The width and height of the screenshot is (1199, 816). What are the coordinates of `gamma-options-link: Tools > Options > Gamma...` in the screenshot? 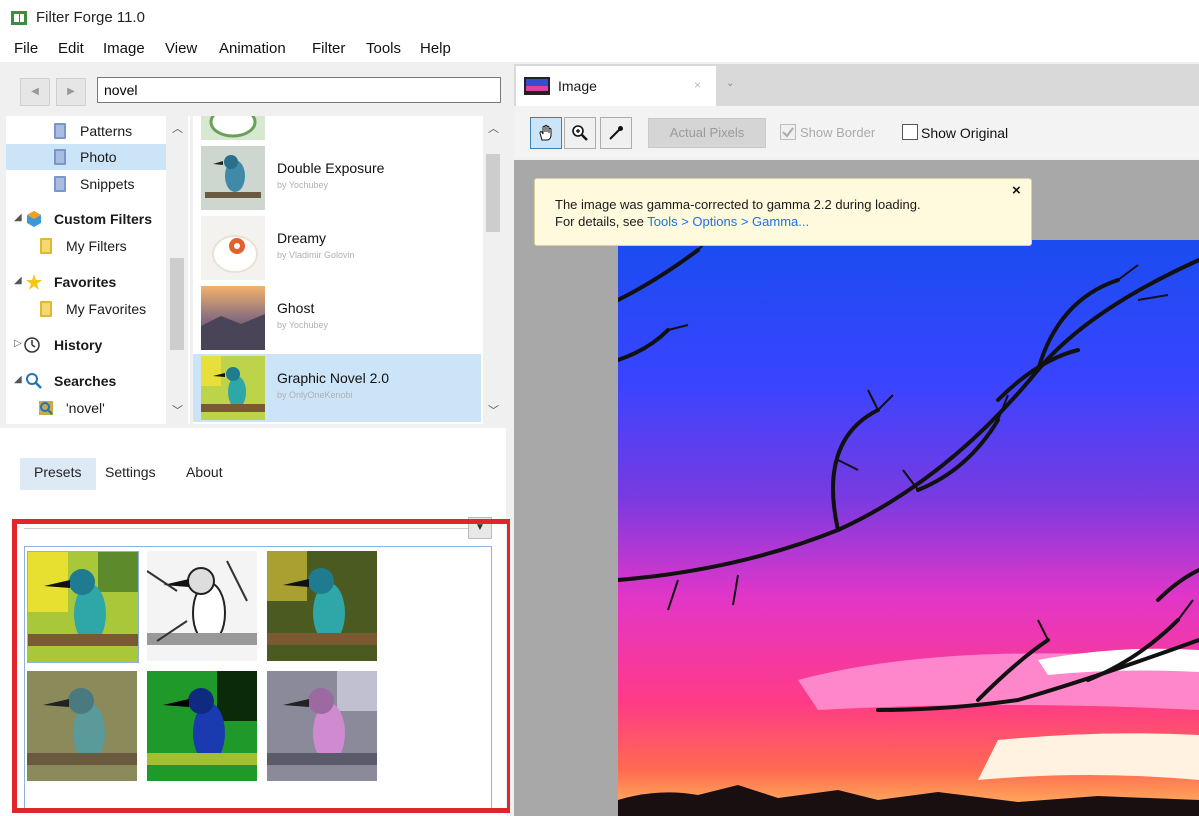 It's located at (728, 221).